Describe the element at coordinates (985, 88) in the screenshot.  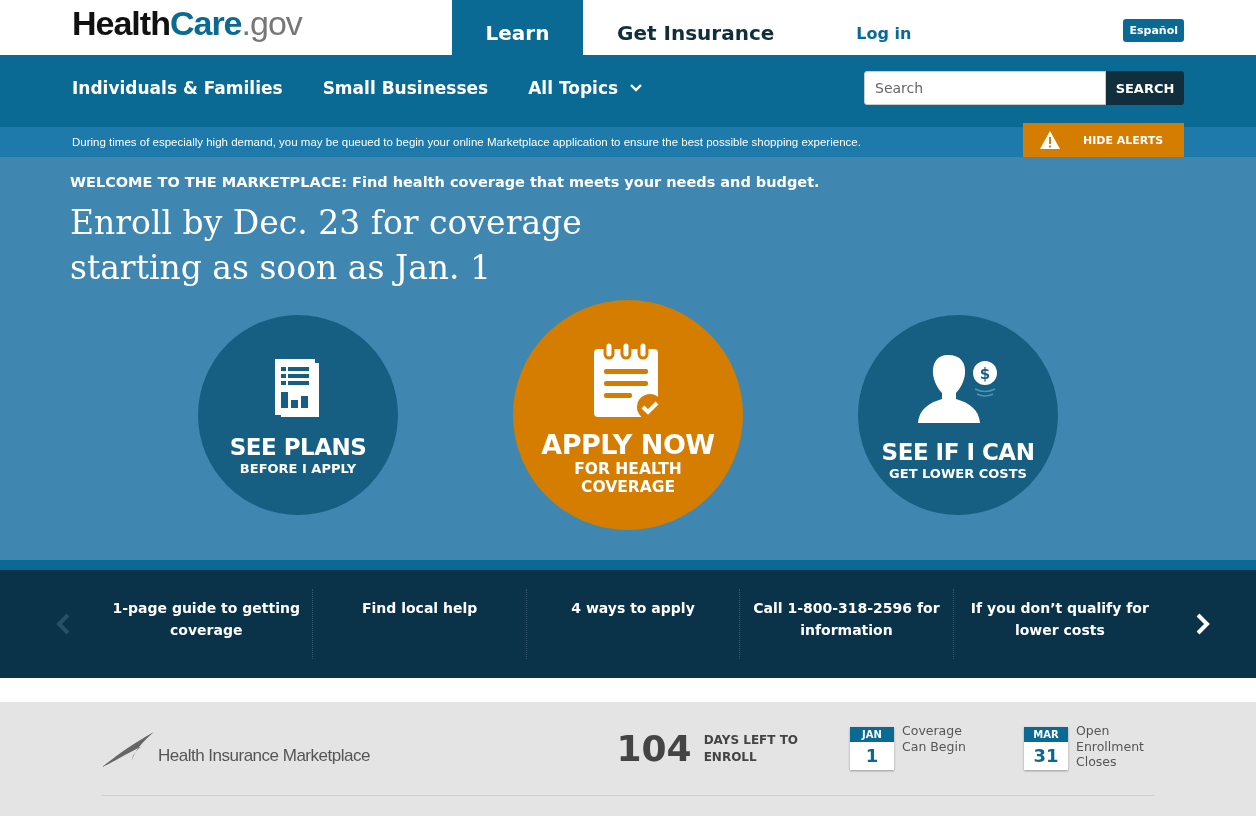
I see `search-field: Search` at that location.